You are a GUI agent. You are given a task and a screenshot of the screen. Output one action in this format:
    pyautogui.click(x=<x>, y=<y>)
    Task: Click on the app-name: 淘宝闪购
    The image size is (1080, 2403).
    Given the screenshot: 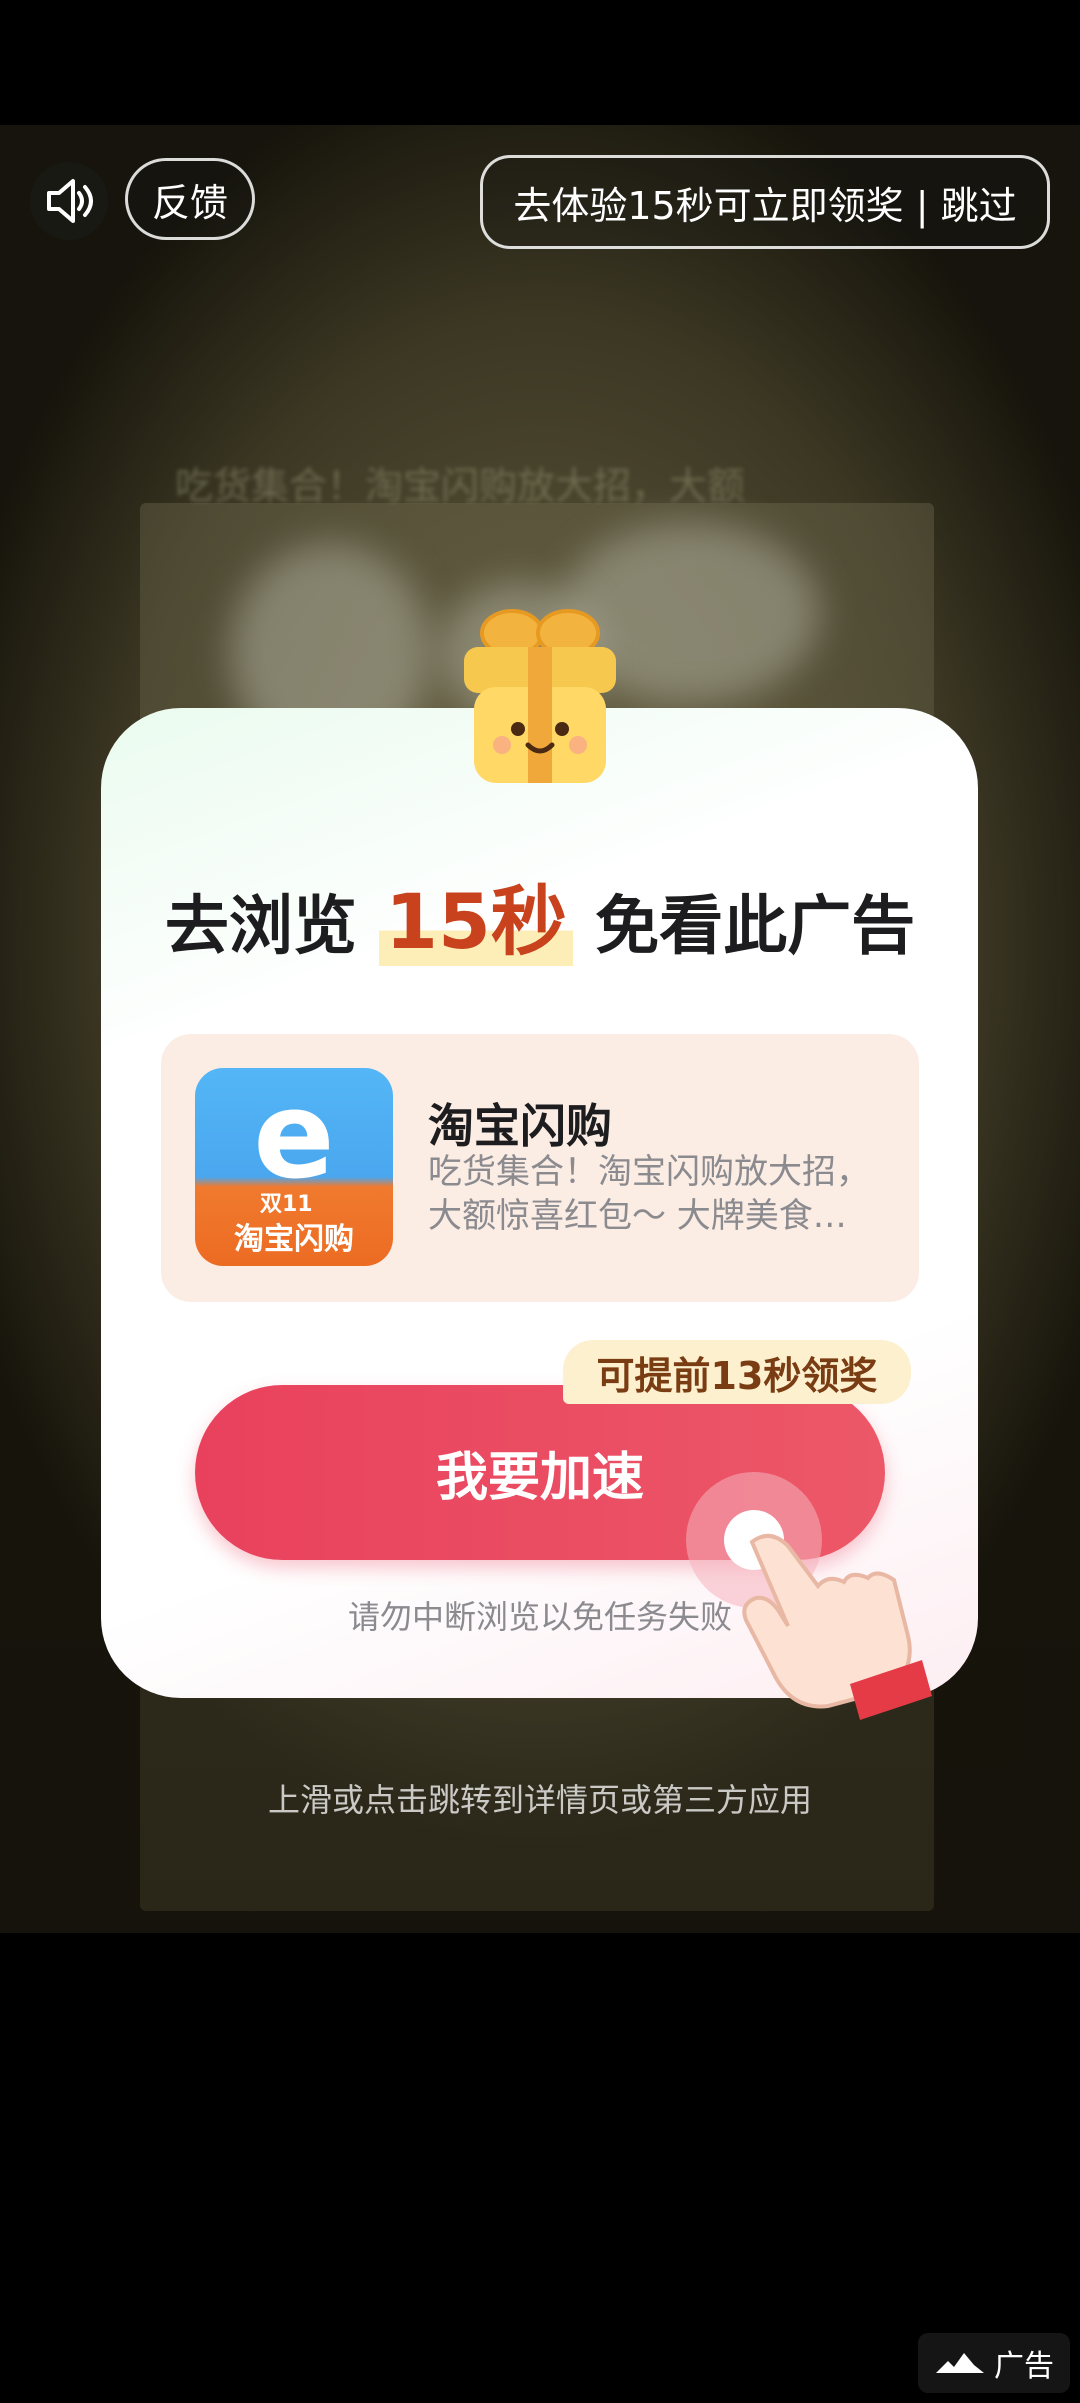 What is the action you would take?
    pyautogui.click(x=520, y=1126)
    